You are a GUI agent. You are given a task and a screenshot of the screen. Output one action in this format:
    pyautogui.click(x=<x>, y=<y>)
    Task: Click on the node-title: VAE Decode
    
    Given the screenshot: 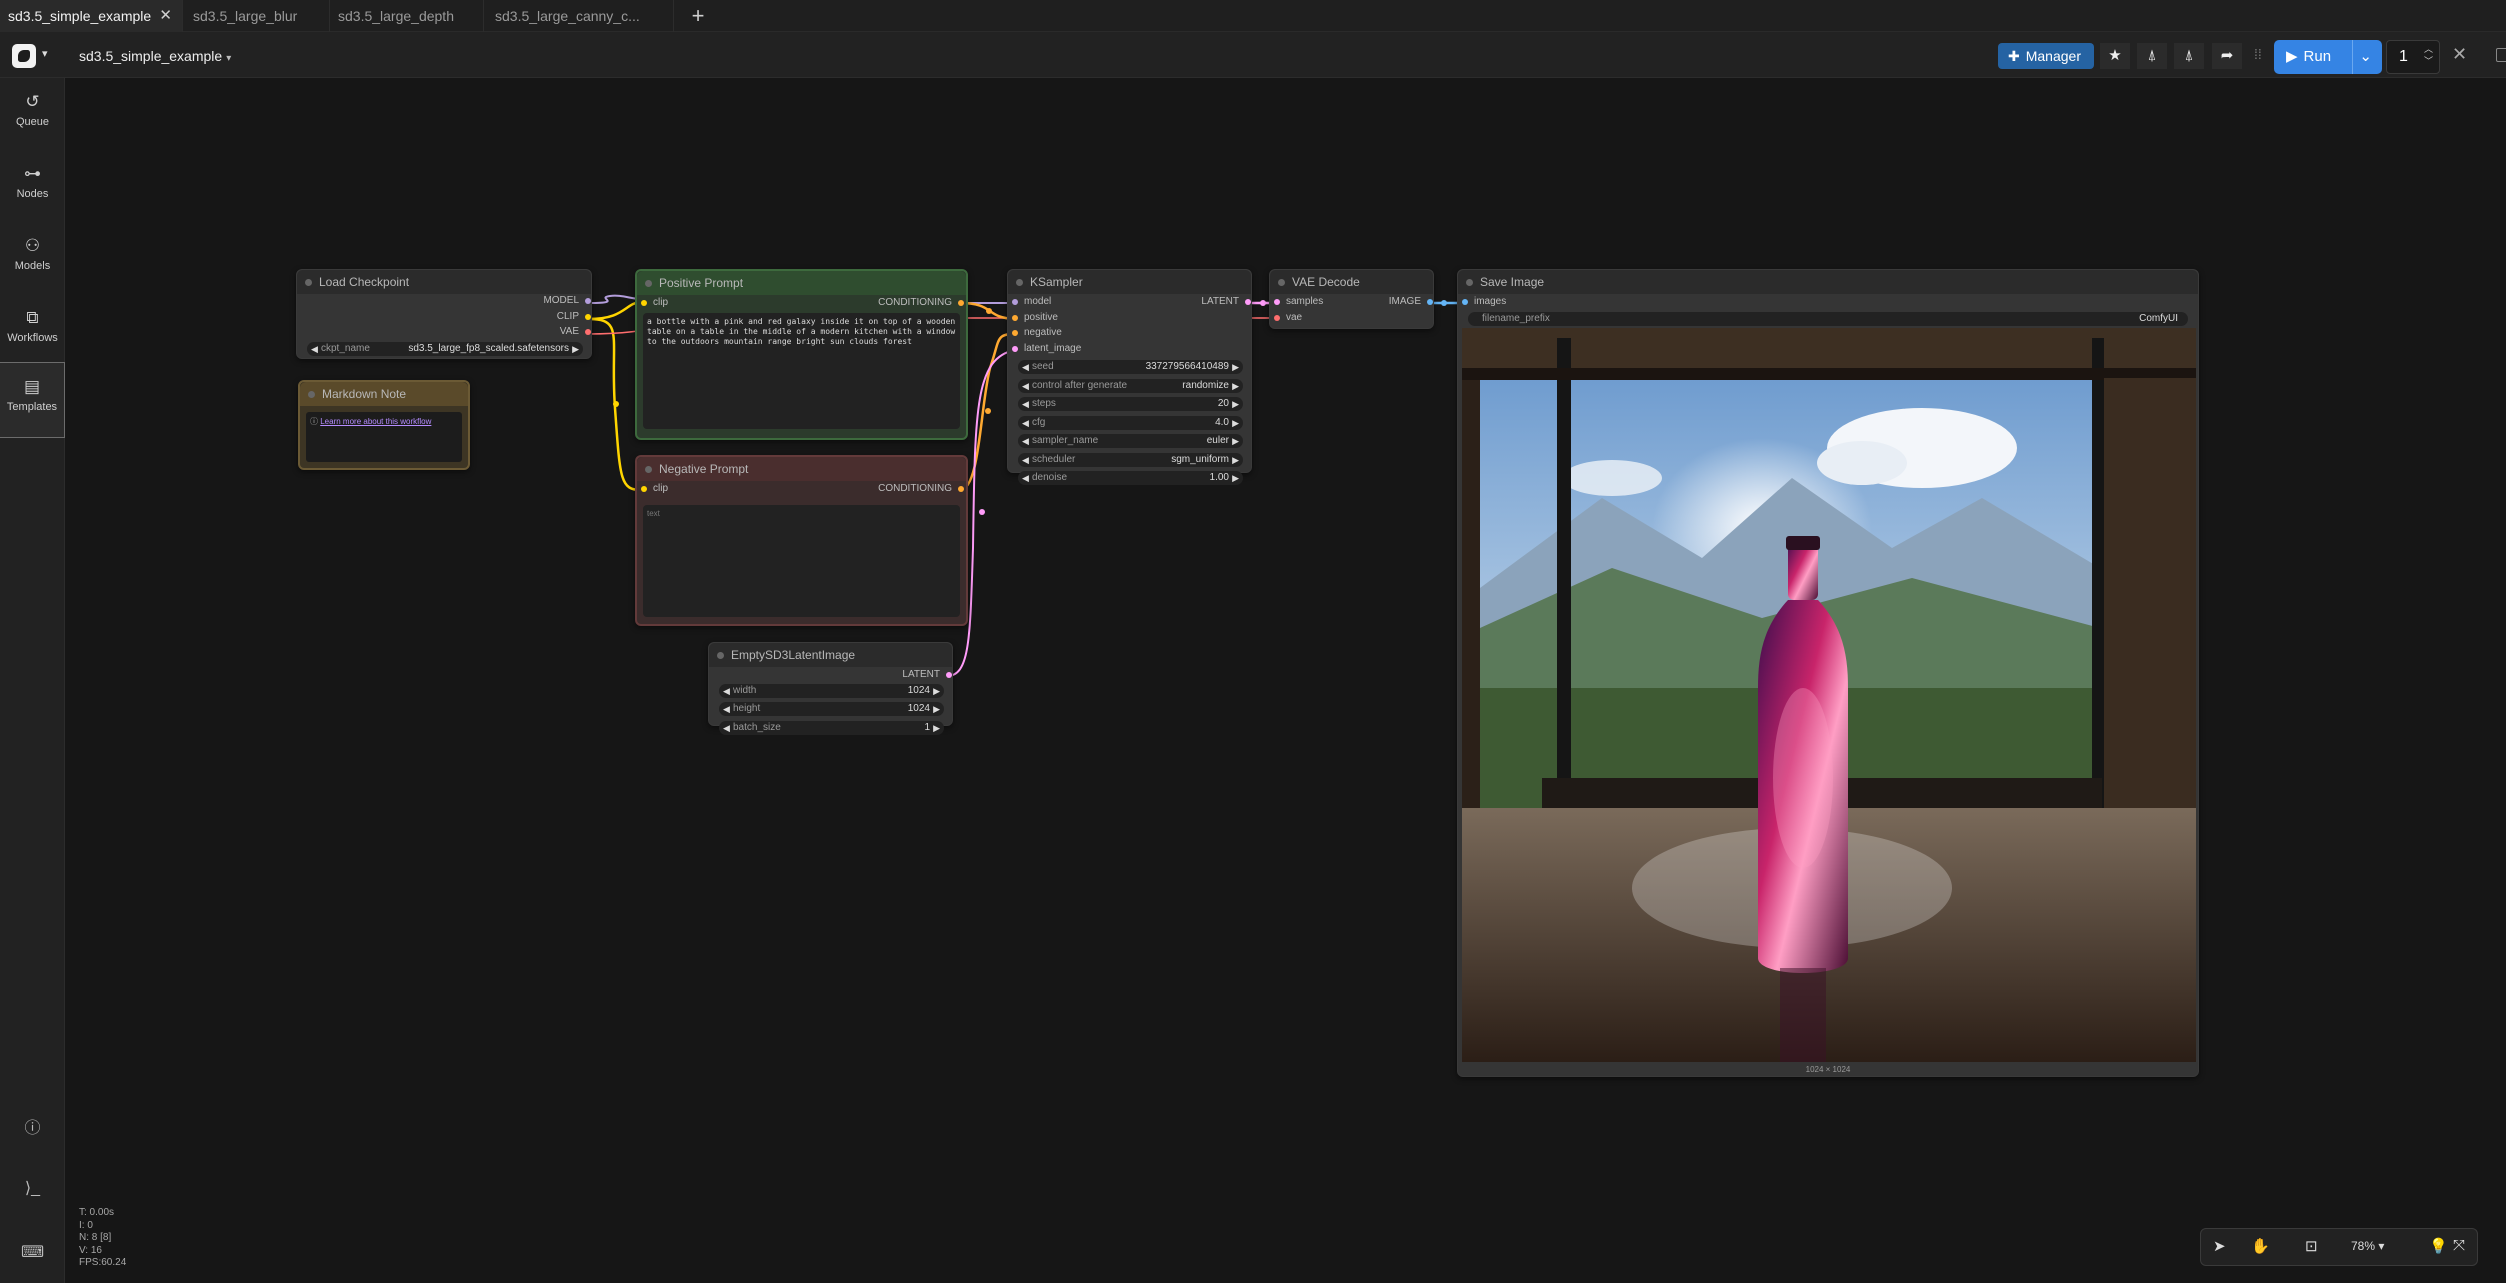 What is the action you would take?
    pyautogui.click(x=1351, y=282)
    